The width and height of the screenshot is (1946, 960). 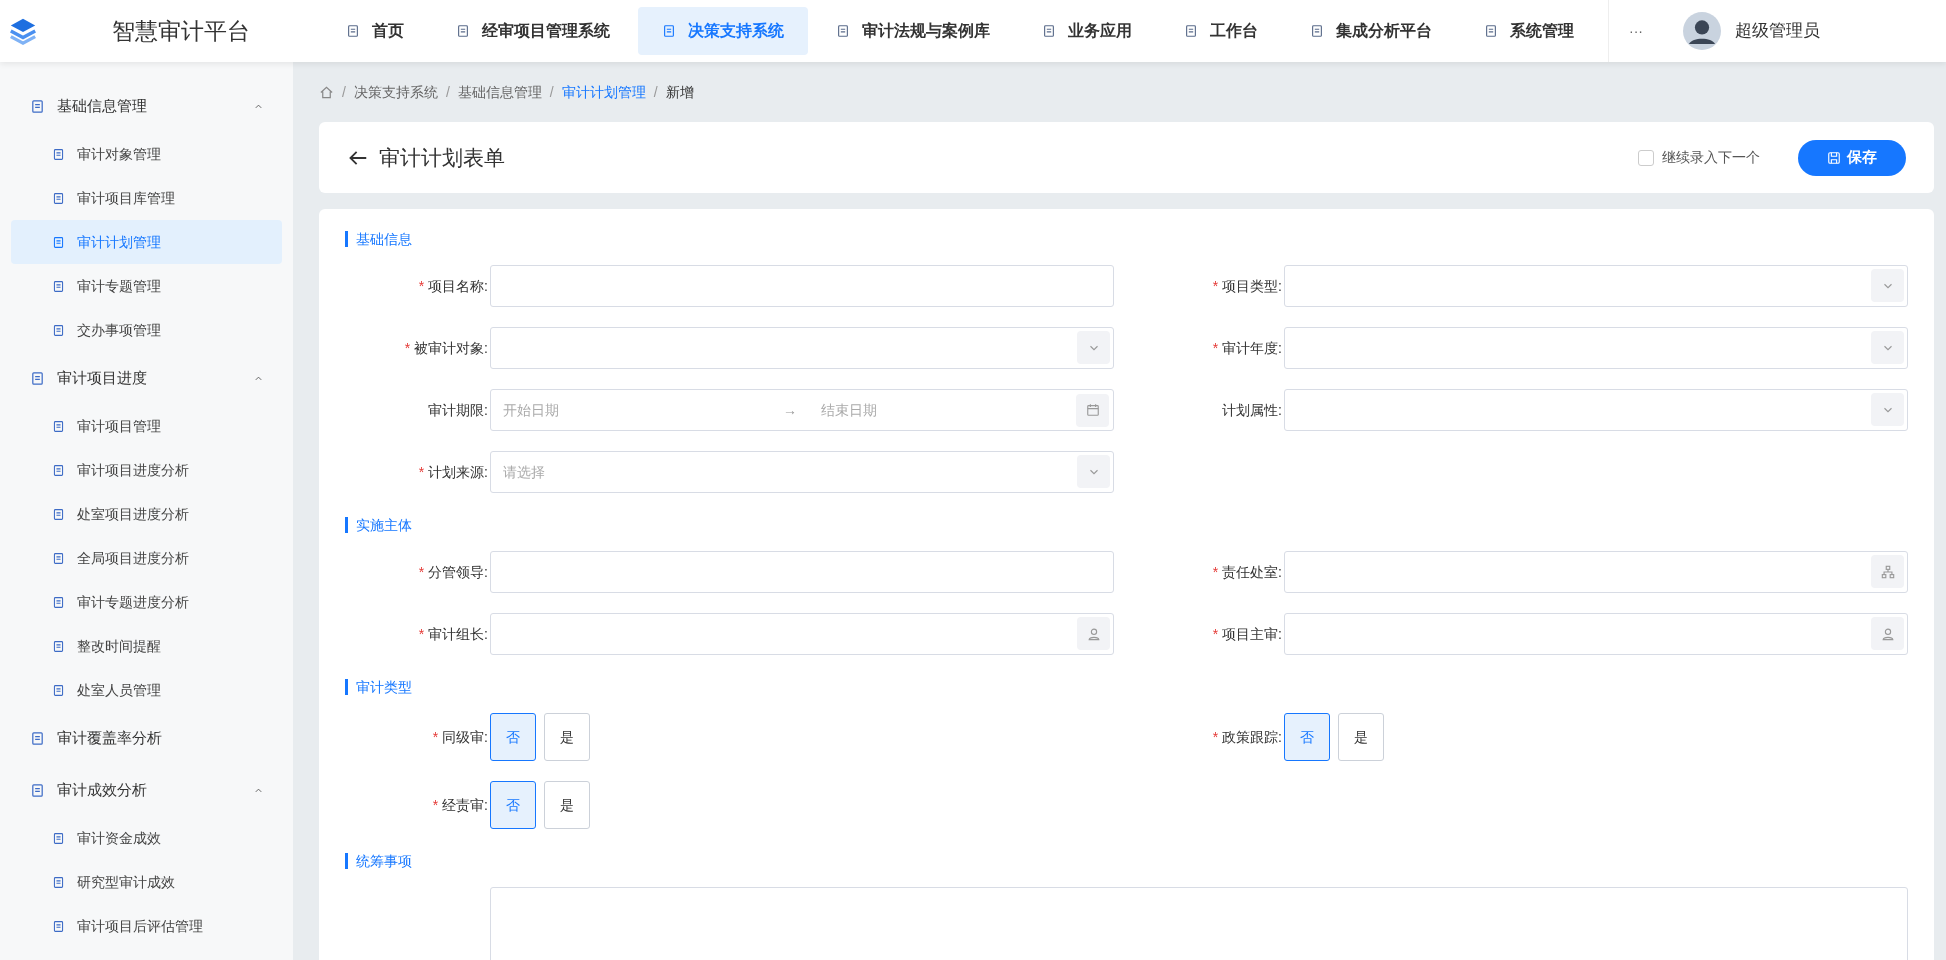 I want to click on section-title: 统筹事项, so click(x=1126, y=861).